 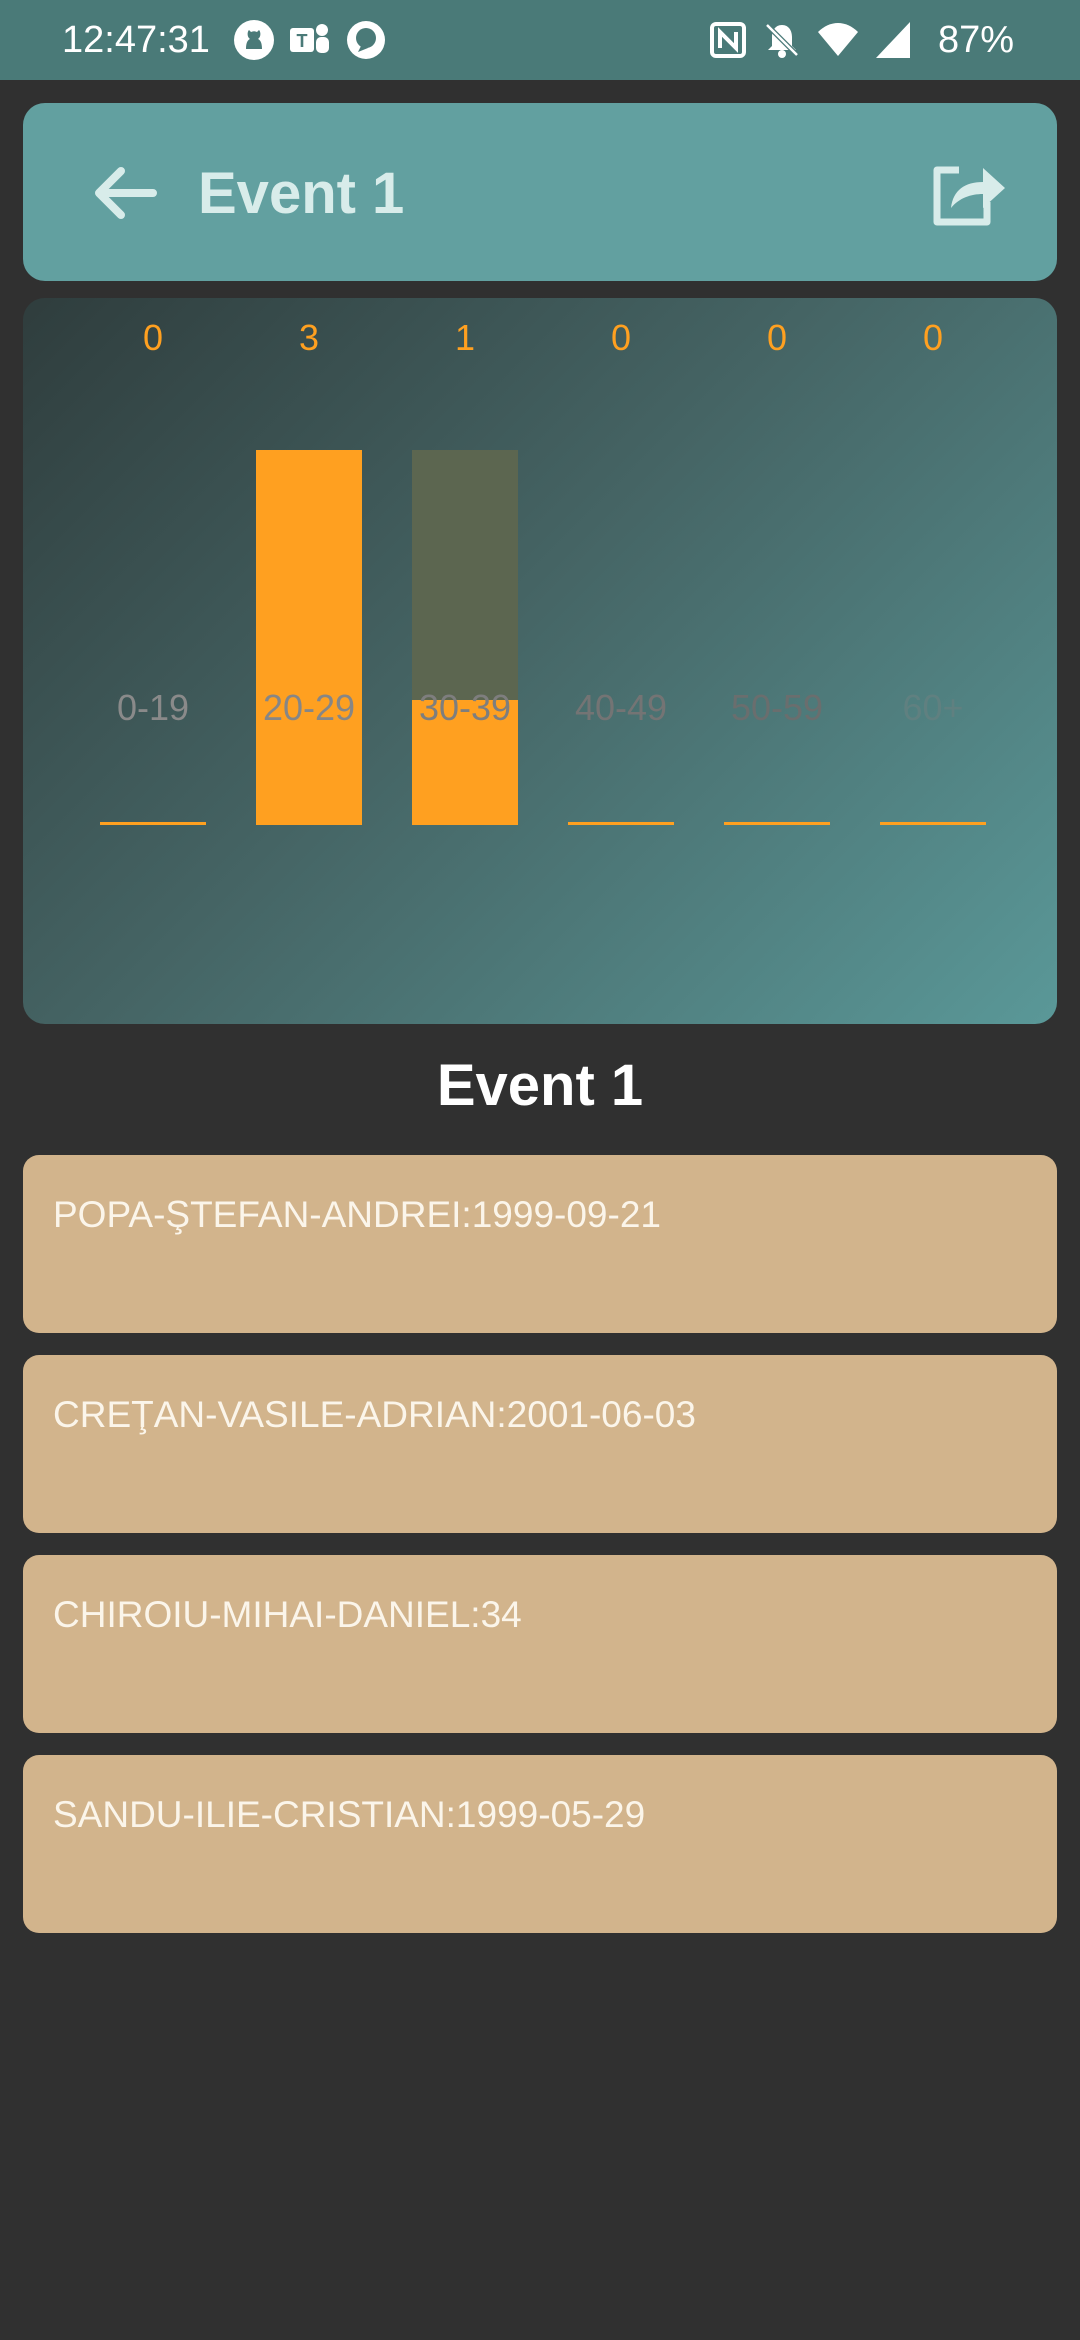 What do you see at coordinates (153, 707) in the screenshot?
I see `chart-tick-label: 0-19` at bounding box center [153, 707].